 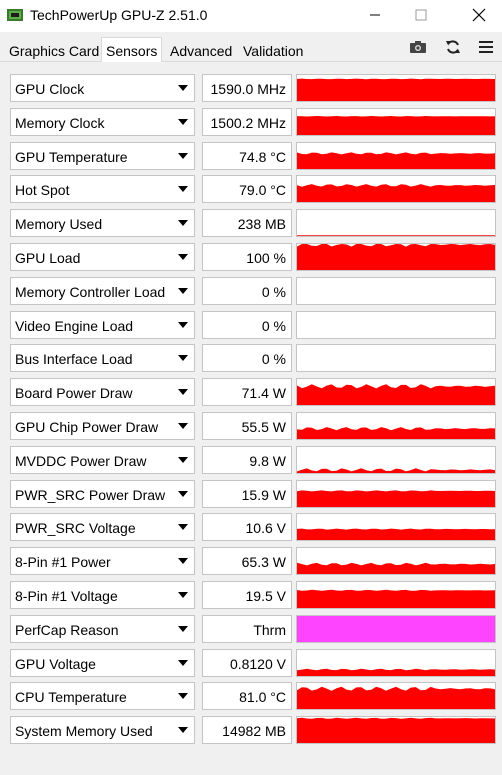 I want to click on tab-graphics-card: Graphics Card, so click(x=54, y=51).